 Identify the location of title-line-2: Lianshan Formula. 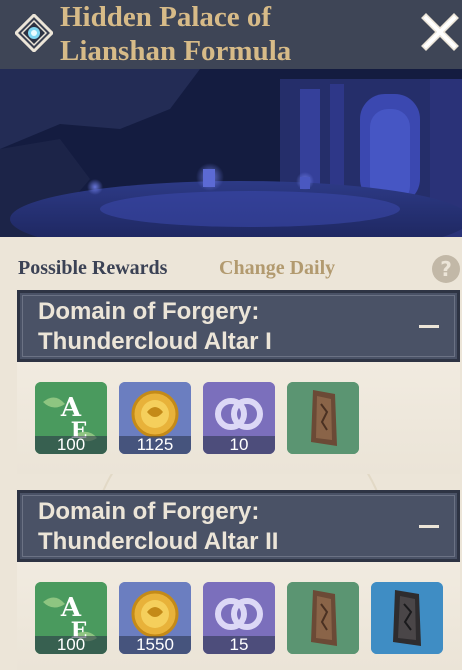
(176, 51).